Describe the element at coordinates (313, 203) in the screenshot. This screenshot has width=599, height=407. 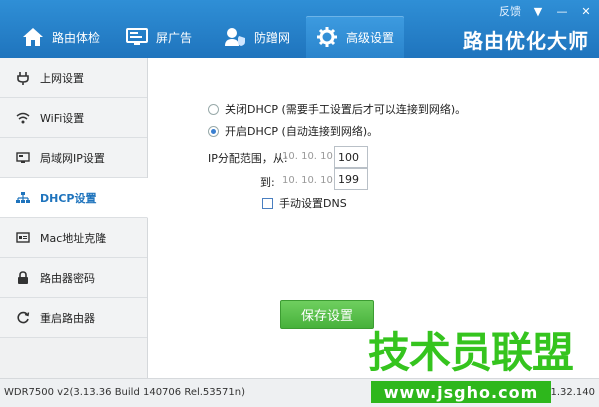
I see `manual-dns-label: 手动设置DNS` at that location.